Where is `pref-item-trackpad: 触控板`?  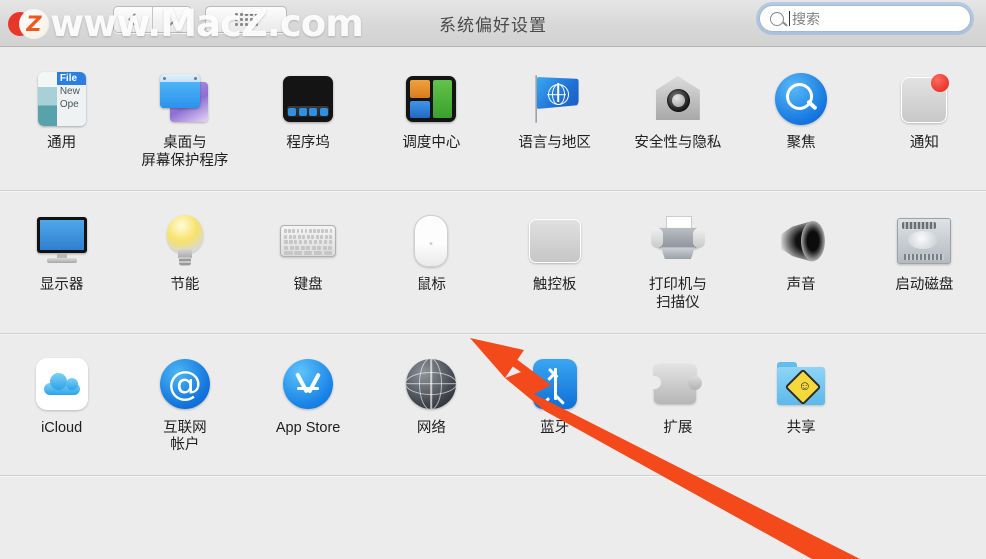
pref-item-trackpad: 触控板 is located at coordinates (554, 261).